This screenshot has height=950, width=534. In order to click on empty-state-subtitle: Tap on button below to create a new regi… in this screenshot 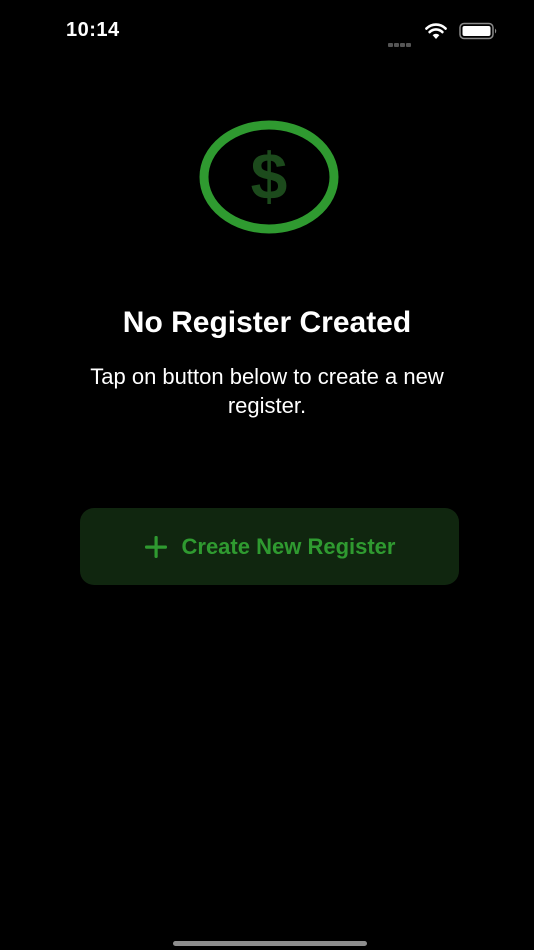, I will do `click(267, 391)`.